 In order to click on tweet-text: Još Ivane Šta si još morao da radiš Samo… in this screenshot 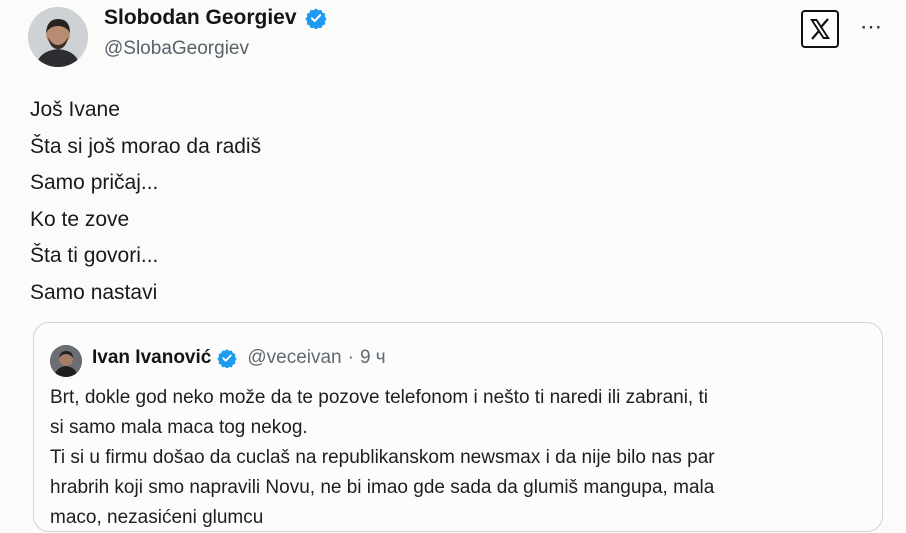, I will do `click(145, 201)`.